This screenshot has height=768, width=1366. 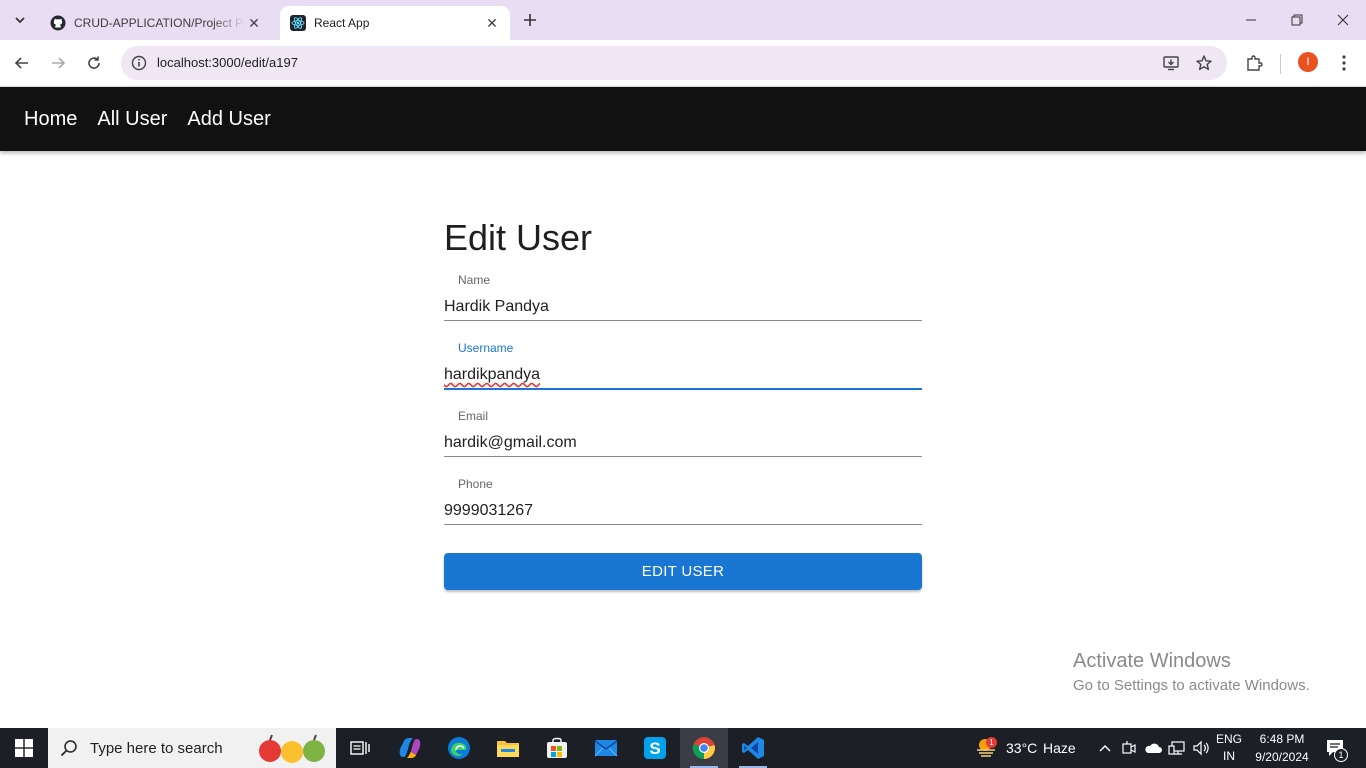 What do you see at coordinates (492, 374) in the screenshot?
I see `username-value: hardikpandya` at bounding box center [492, 374].